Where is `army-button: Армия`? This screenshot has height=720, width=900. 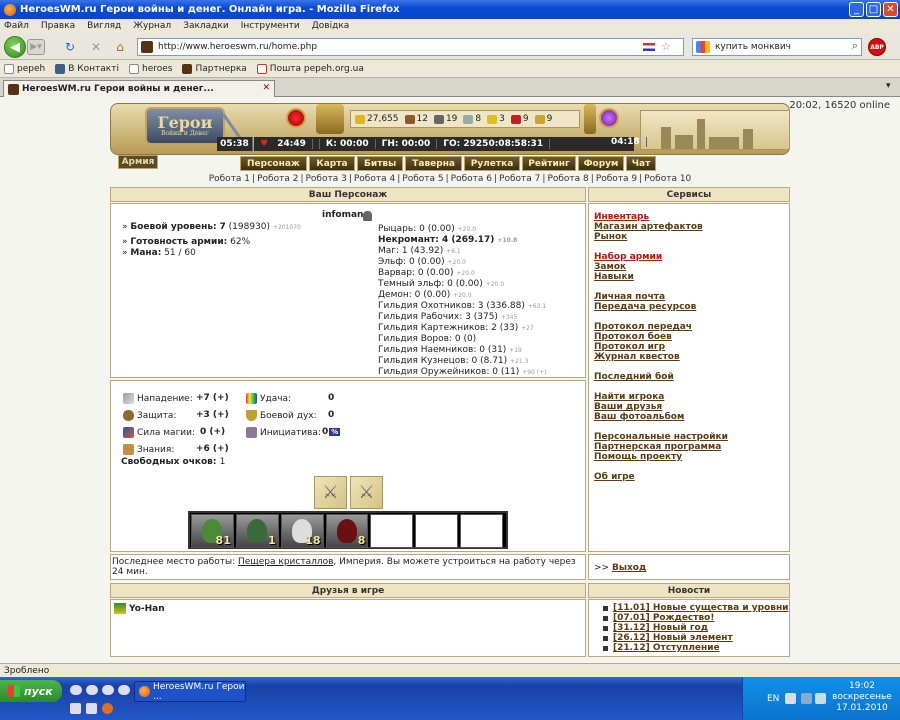 army-button: Армия is located at coordinates (138, 162).